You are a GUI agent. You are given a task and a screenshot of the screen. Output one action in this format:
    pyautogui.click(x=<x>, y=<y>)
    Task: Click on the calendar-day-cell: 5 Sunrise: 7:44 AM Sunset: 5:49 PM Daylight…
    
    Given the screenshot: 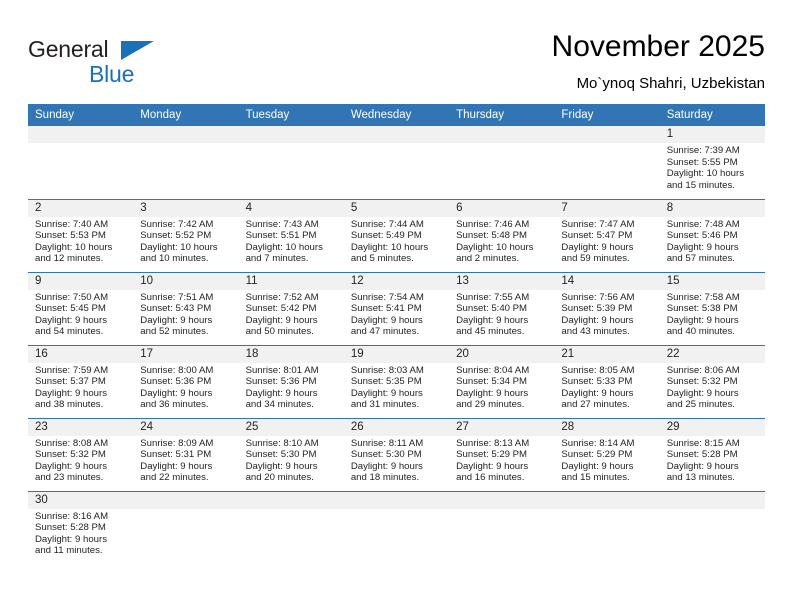 What is the action you would take?
    pyautogui.click(x=396, y=236)
    